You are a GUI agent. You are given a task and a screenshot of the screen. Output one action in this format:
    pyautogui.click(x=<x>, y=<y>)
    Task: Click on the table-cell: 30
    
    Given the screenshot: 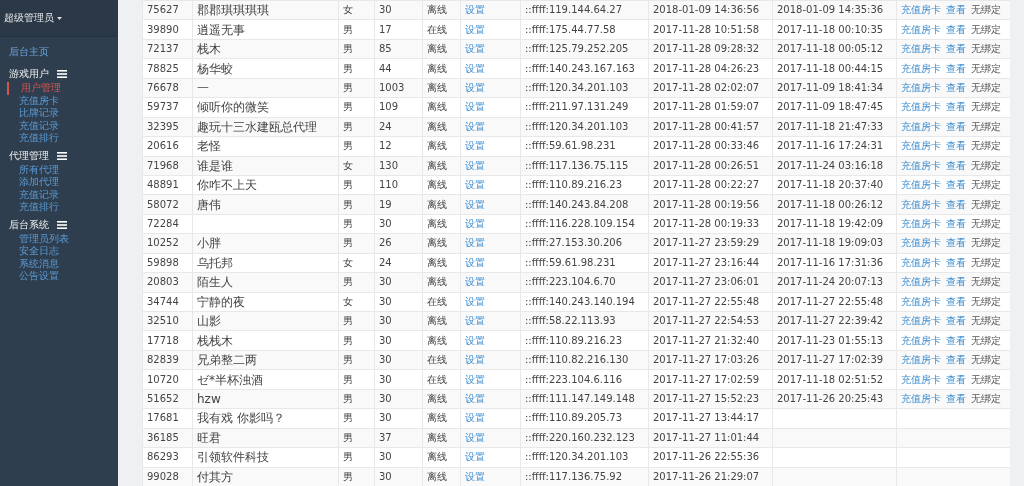 What is the action you would take?
    pyautogui.click(x=398, y=224)
    